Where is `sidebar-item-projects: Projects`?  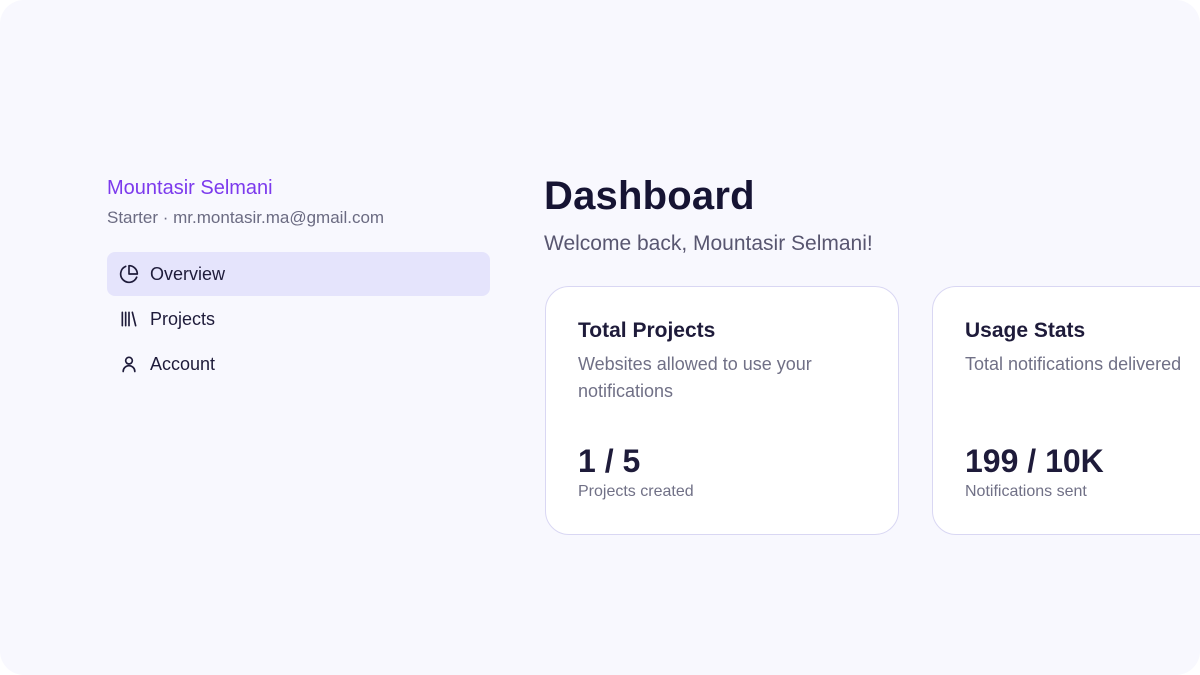
sidebar-item-projects: Projects is located at coordinates (298, 319).